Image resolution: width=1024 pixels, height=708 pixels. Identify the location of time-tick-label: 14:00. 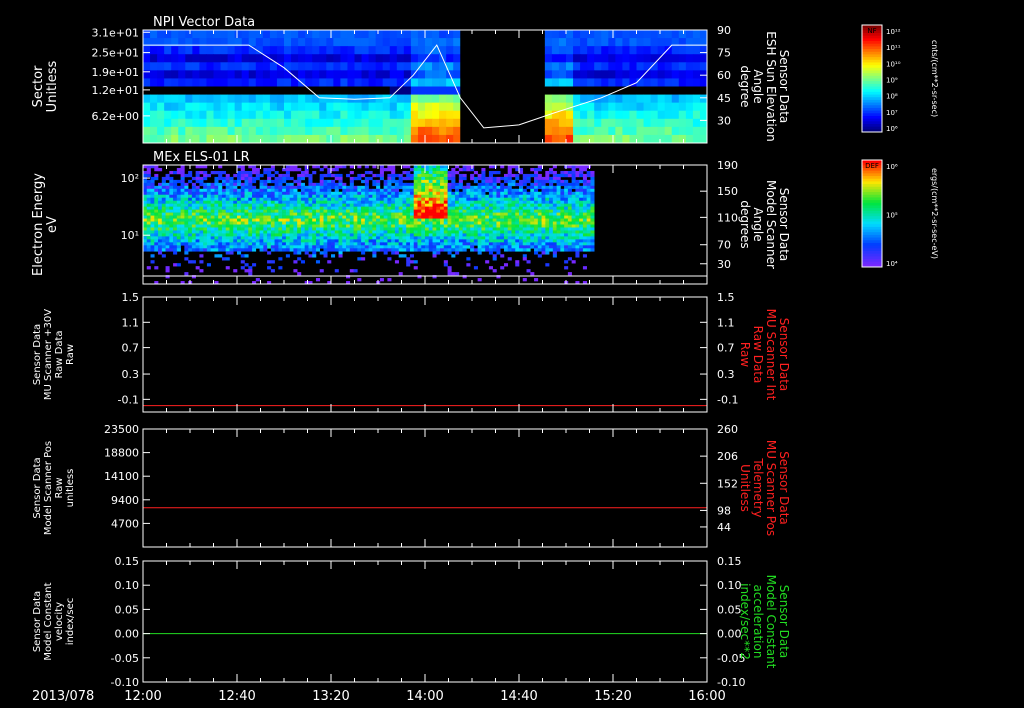
(424, 696).